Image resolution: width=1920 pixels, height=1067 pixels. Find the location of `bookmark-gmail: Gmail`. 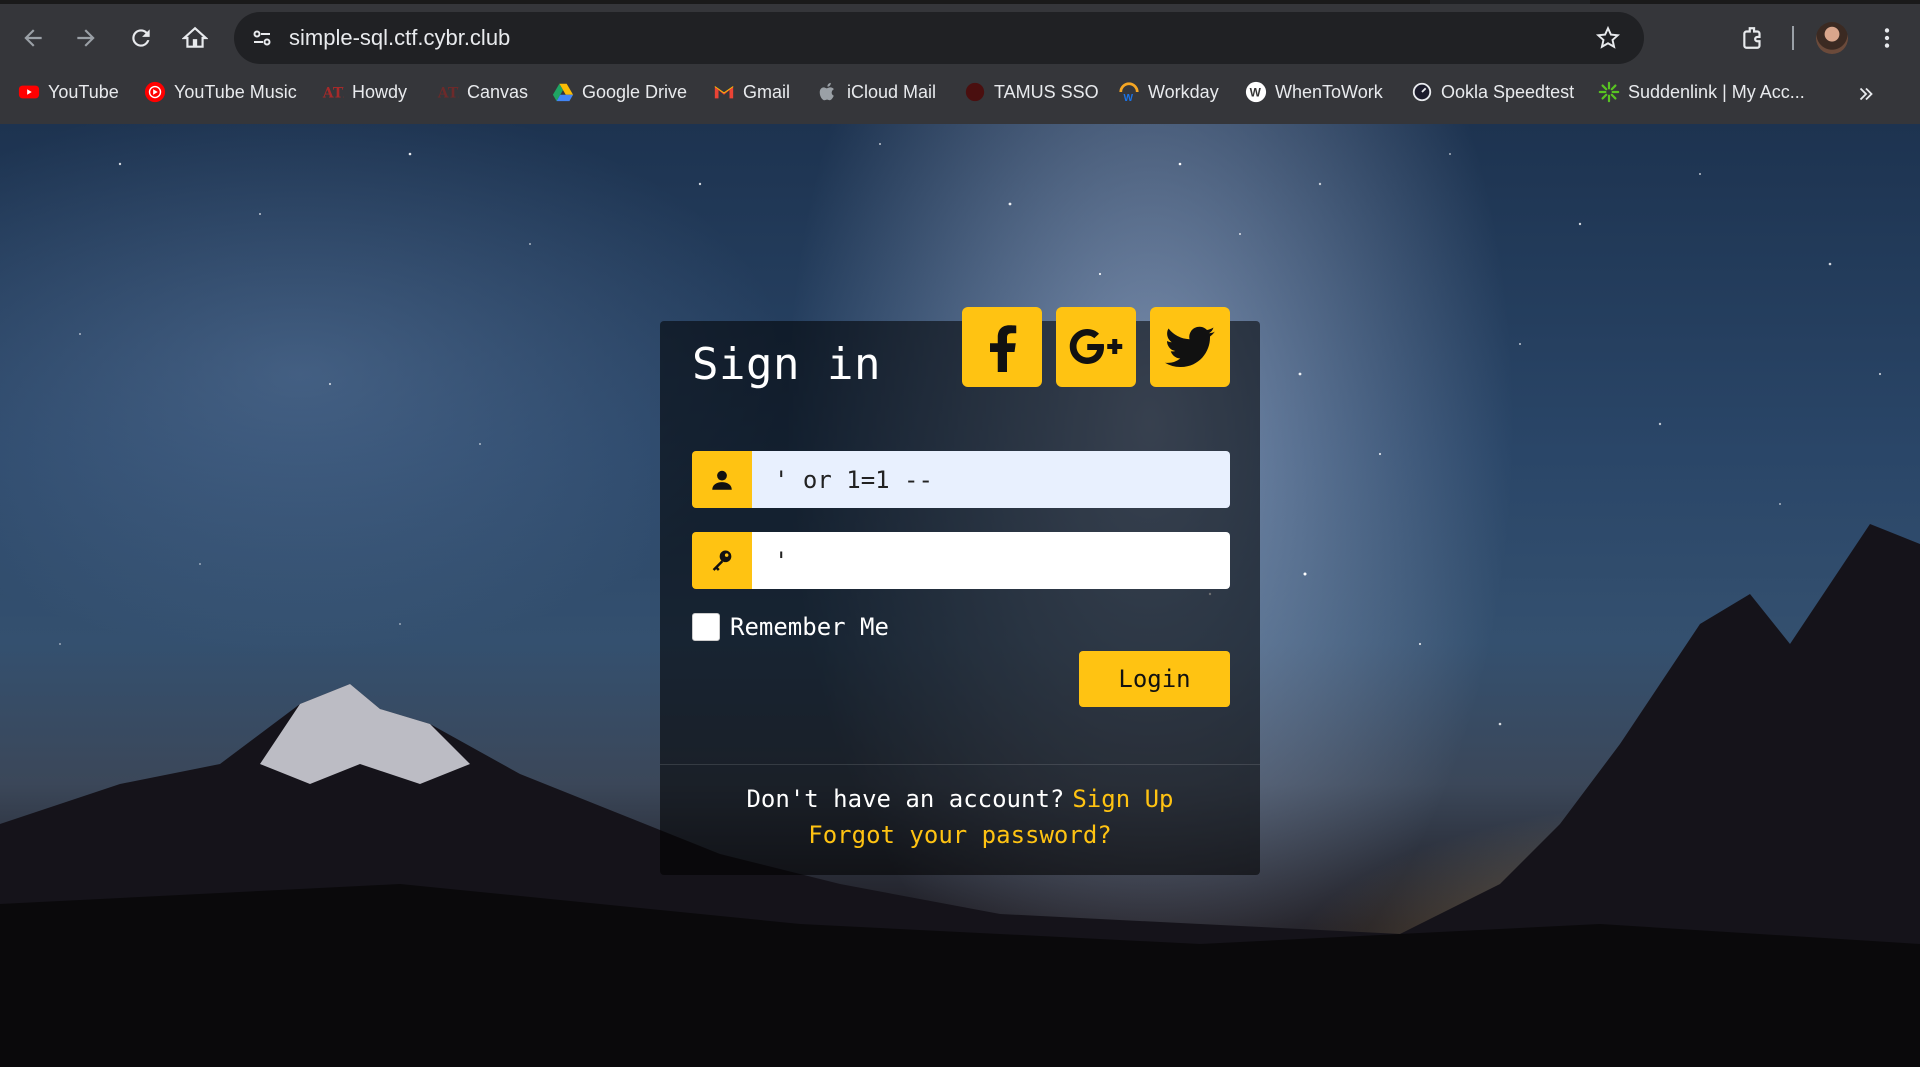

bookmark-gmail: Gmail is located at coordinates (751, 92).